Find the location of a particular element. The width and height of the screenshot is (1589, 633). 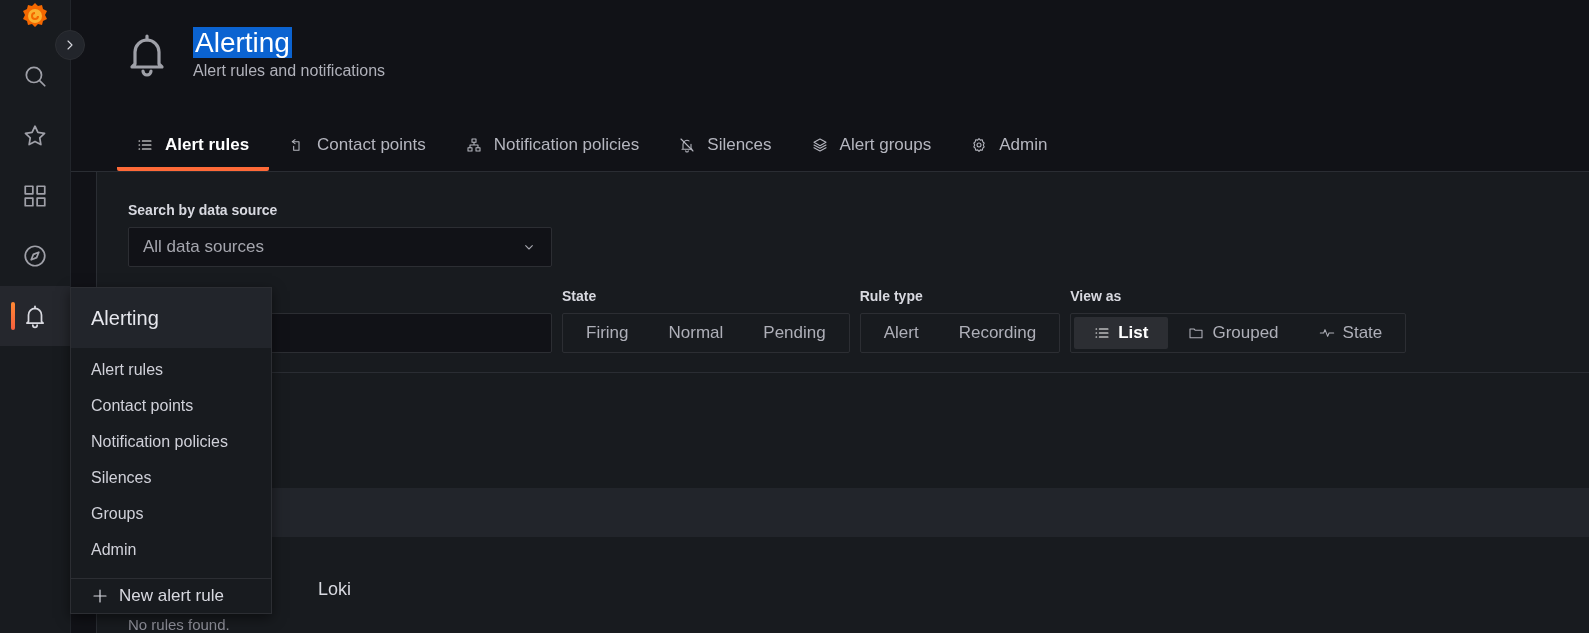

radio-option: Recording is located at coordinates (997, 333).